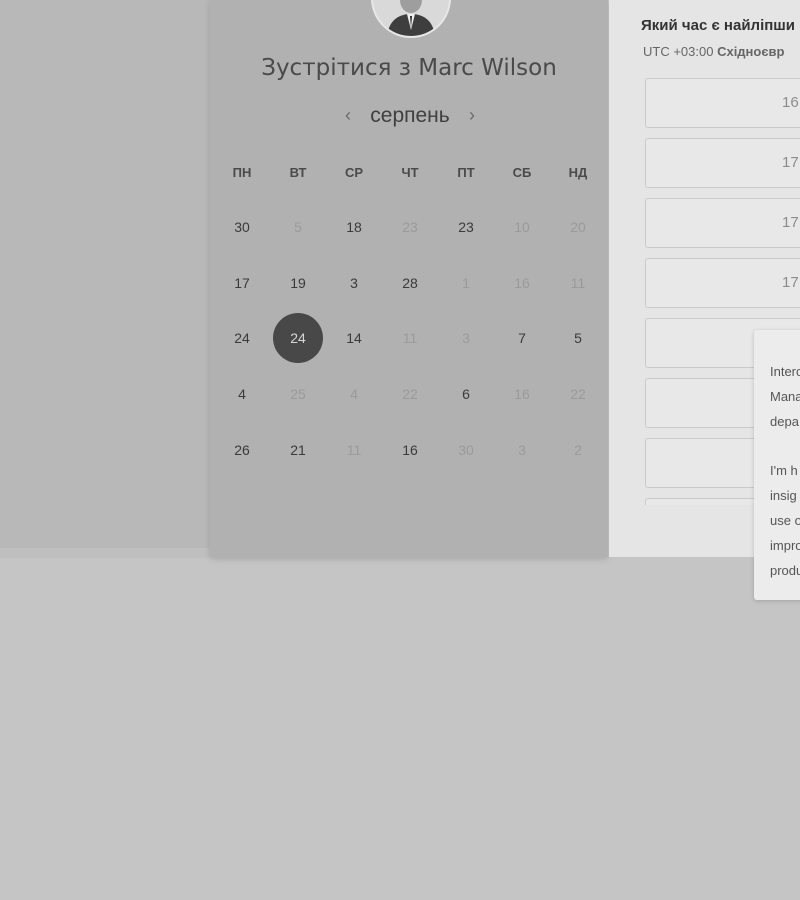 The image size is (800, 900). I want to click on available-day-button: 7, so click(522, 338).